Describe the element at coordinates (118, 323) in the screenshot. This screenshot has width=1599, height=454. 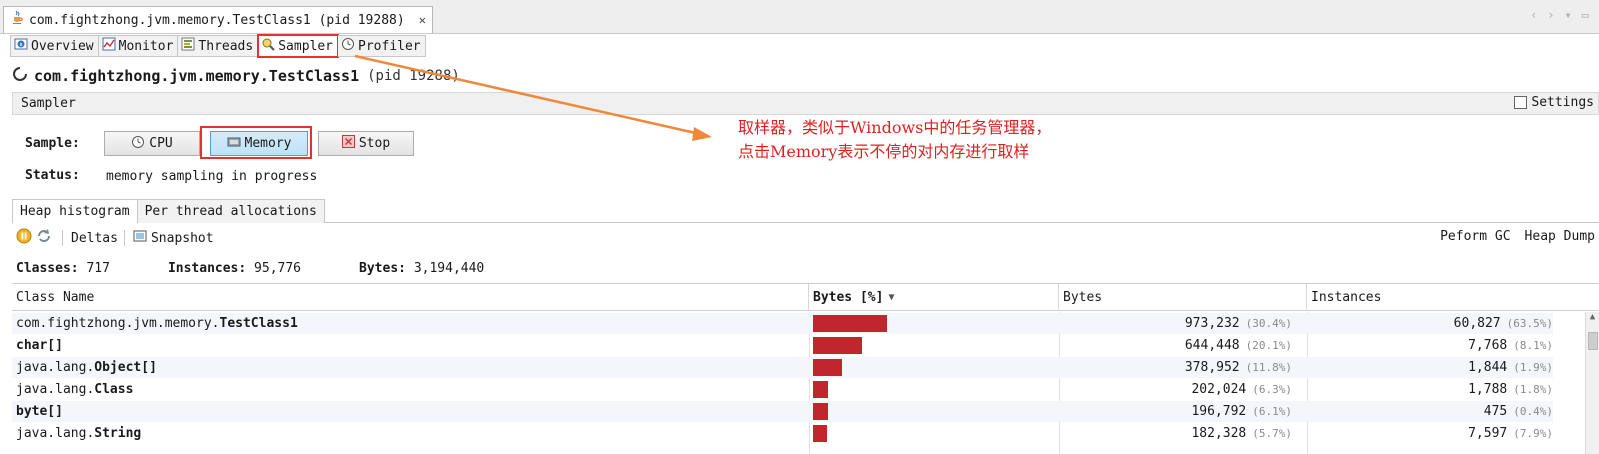
I see `class-package: com.fightzhong.jvm.memory.` at that location.